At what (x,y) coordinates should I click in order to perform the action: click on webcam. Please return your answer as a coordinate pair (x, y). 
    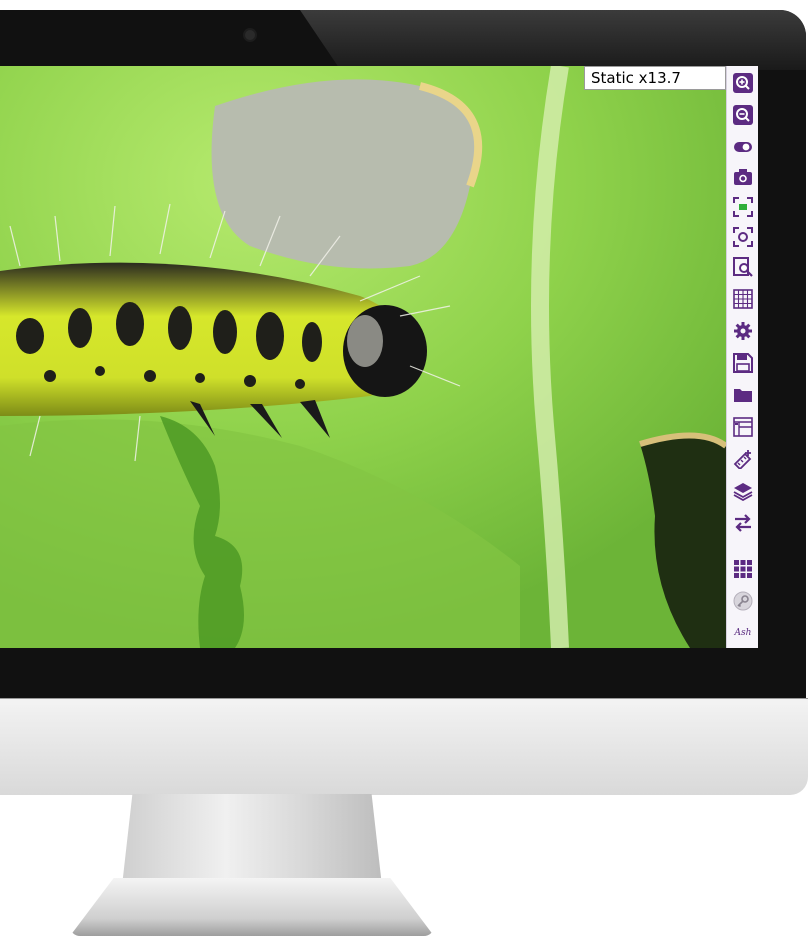
    Looking at the image, I should click on (250, 35).